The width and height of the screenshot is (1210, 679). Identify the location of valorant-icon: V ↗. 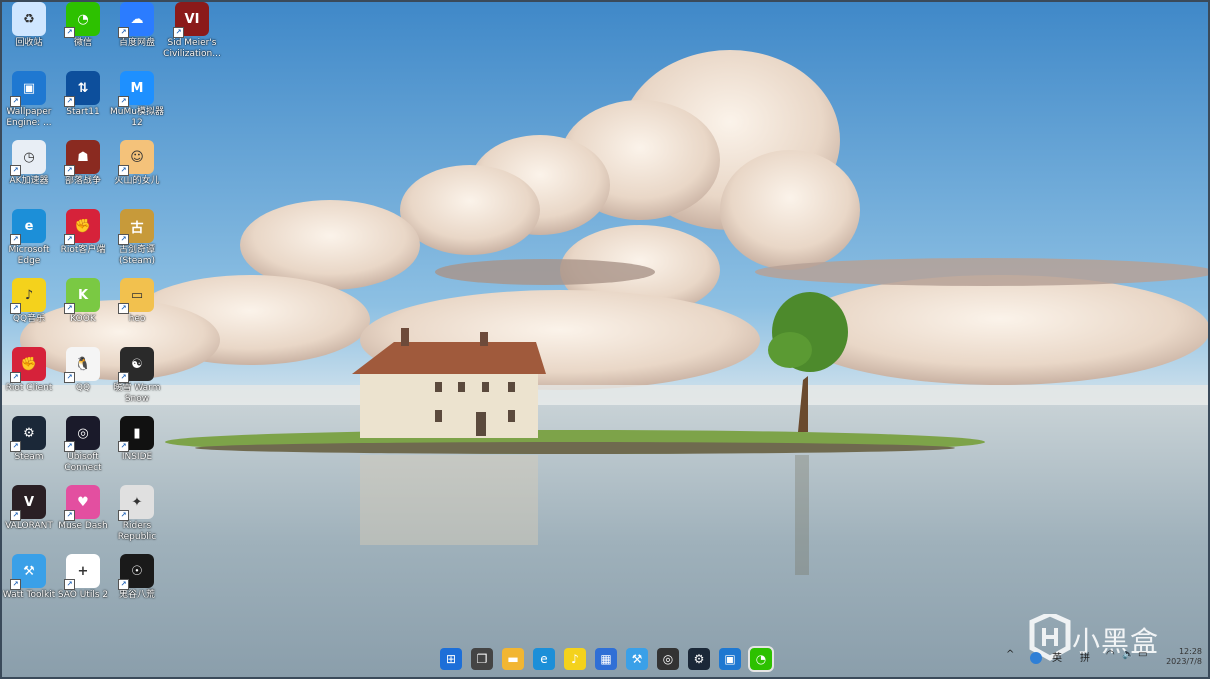
(28, 503).